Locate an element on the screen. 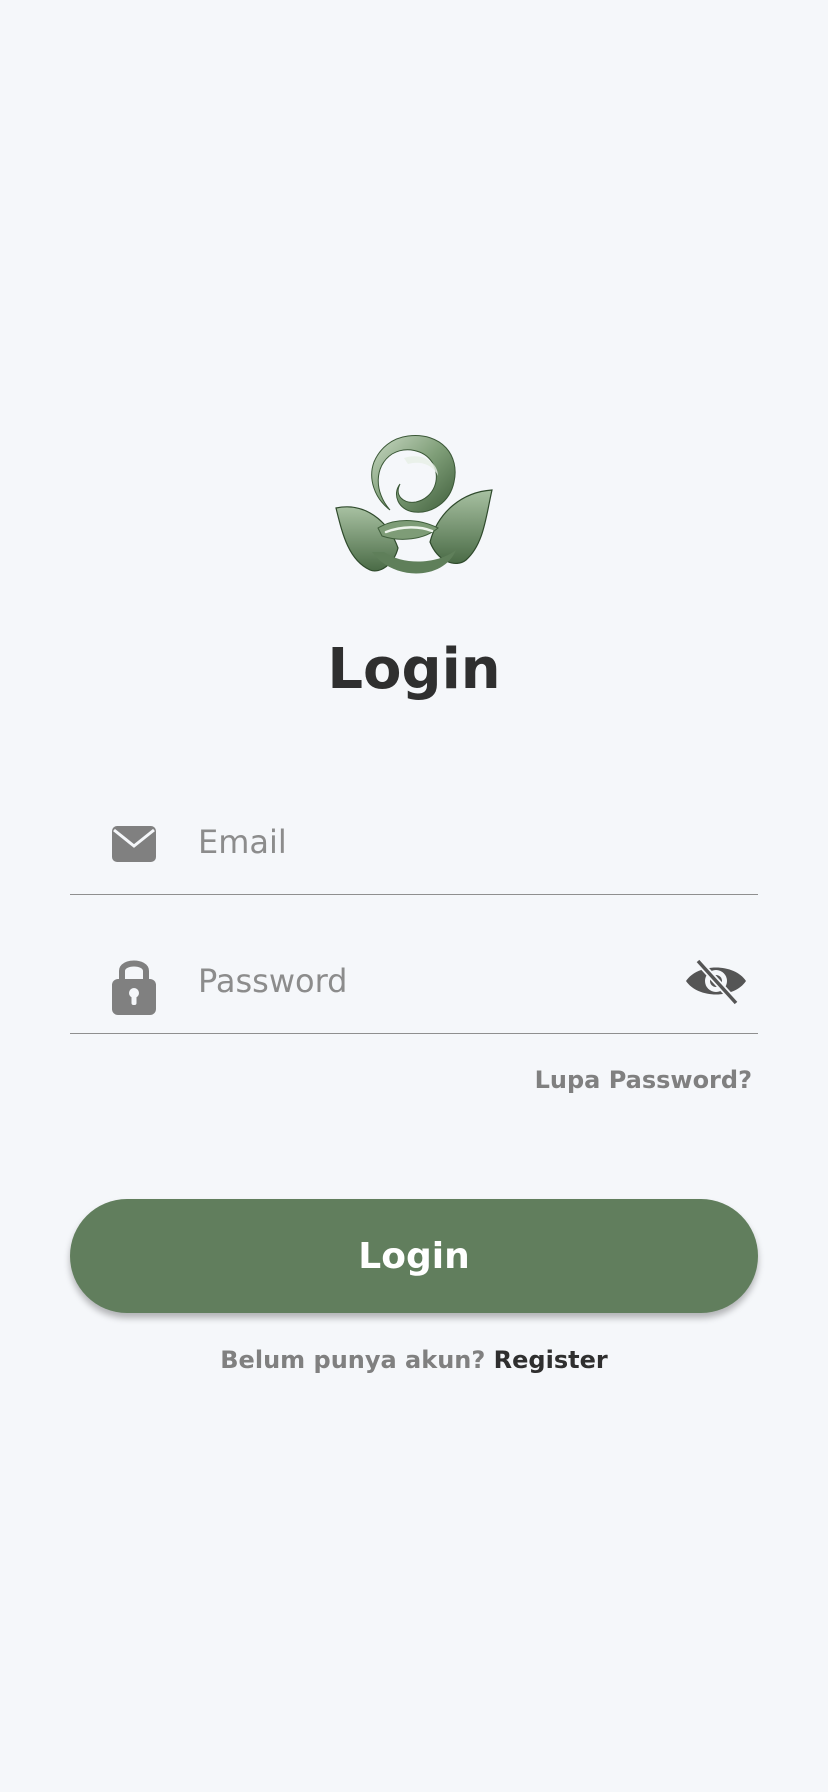 Image resolution: width=828 pixels, height=1792 pixels. lock-icon is located at coordinates (134, 985).